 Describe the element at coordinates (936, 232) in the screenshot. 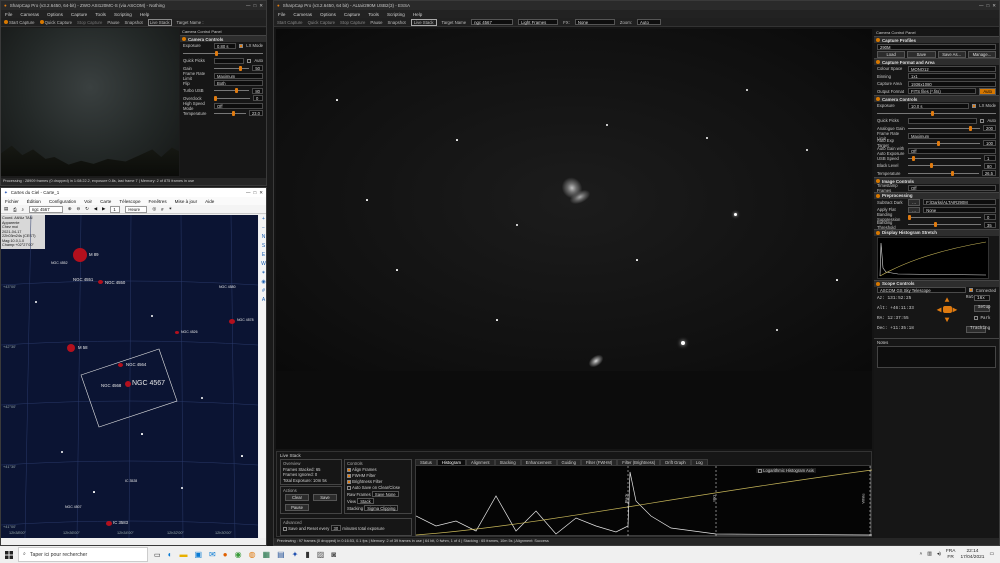

I see `histogram-header: Display Histogram Stretch` at that location.